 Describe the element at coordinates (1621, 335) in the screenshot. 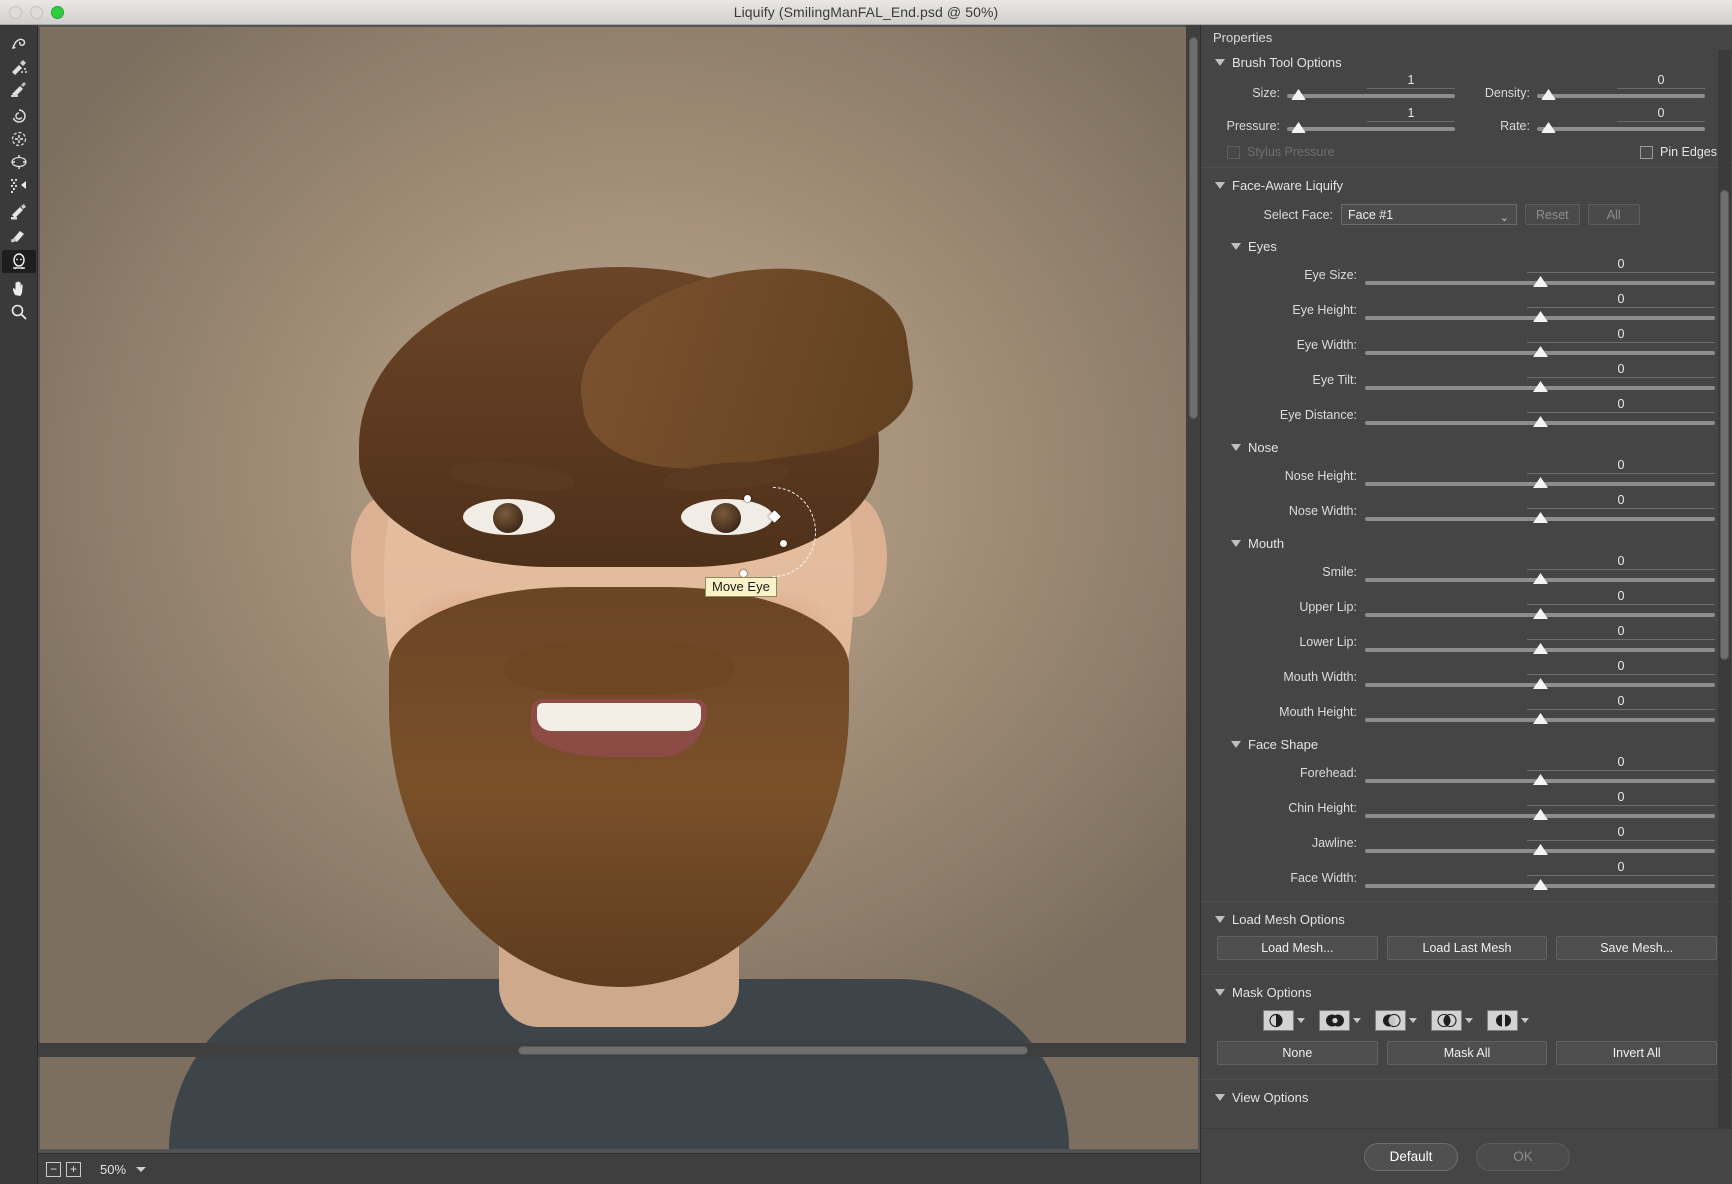

I see `eye-width-value: 0` at that location.